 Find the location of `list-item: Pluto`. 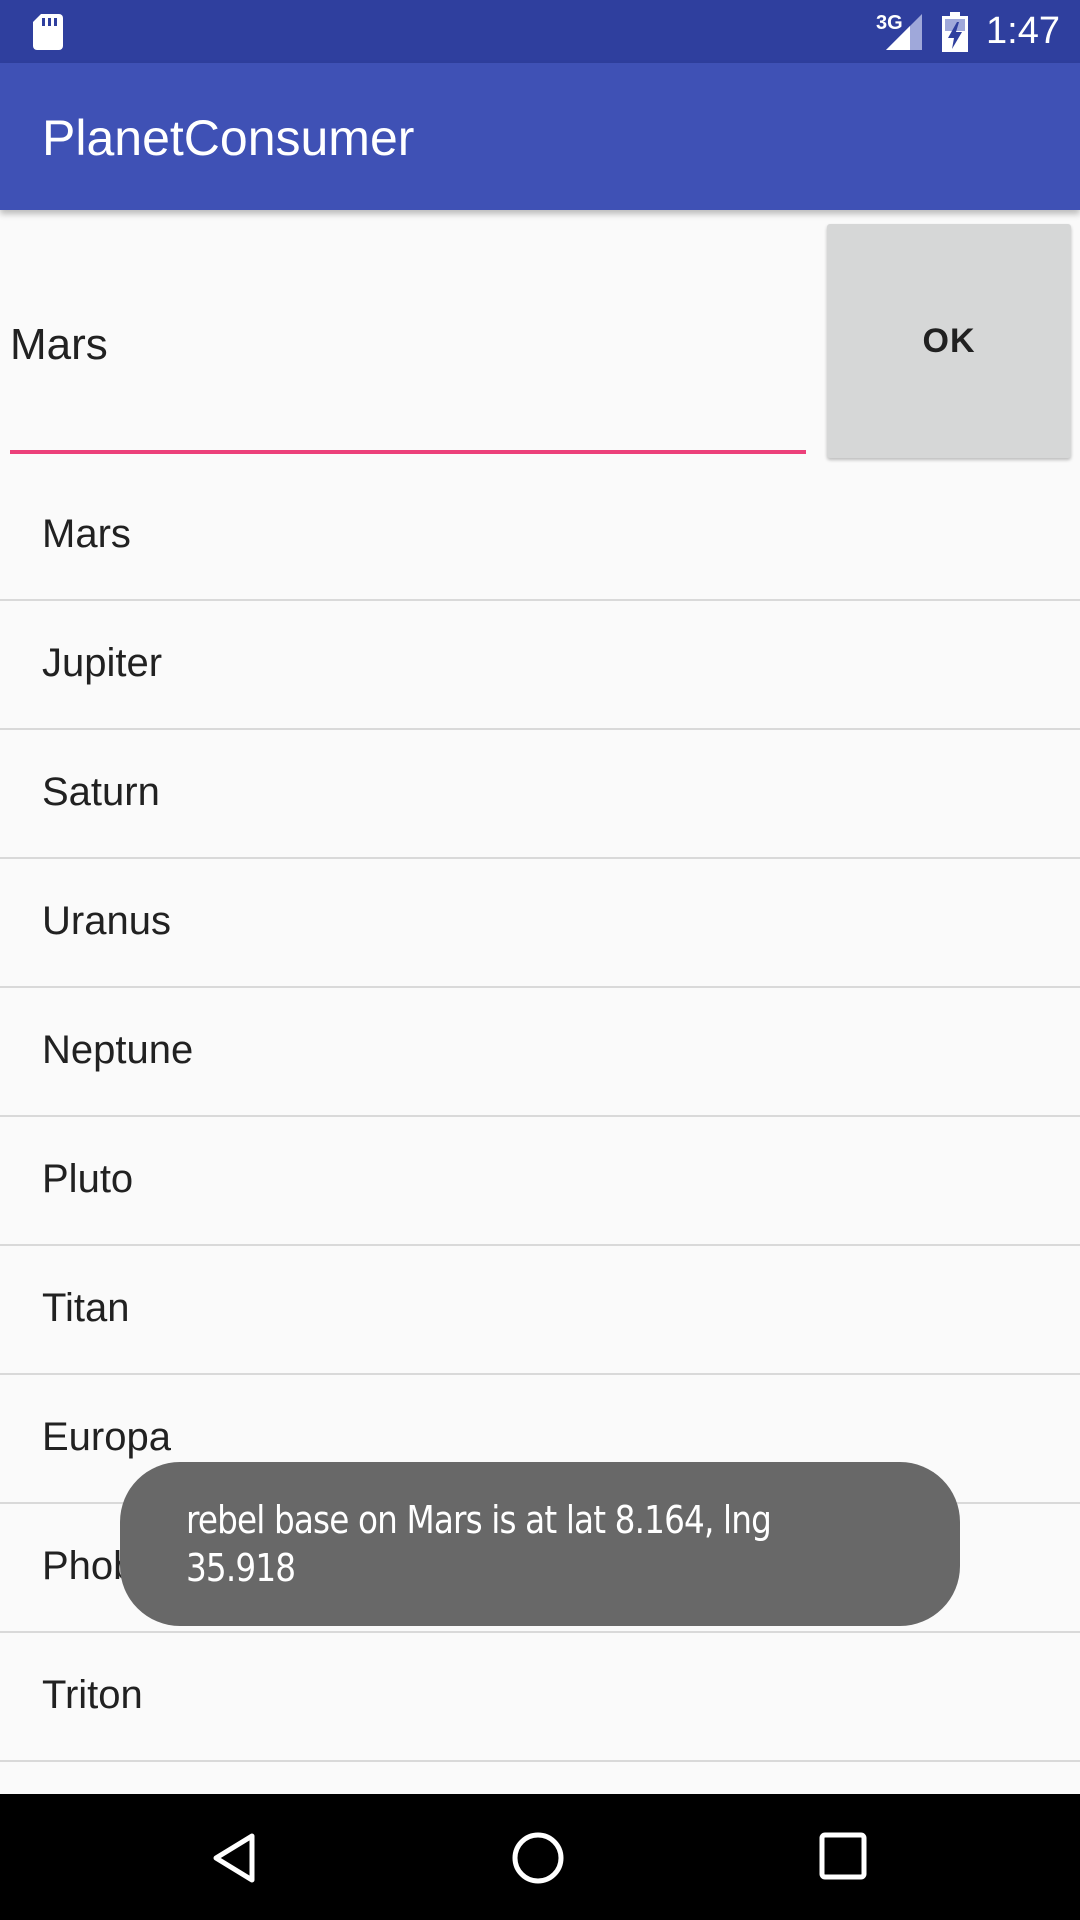

list-item: Pluto is located at coordinates (540, 1181).